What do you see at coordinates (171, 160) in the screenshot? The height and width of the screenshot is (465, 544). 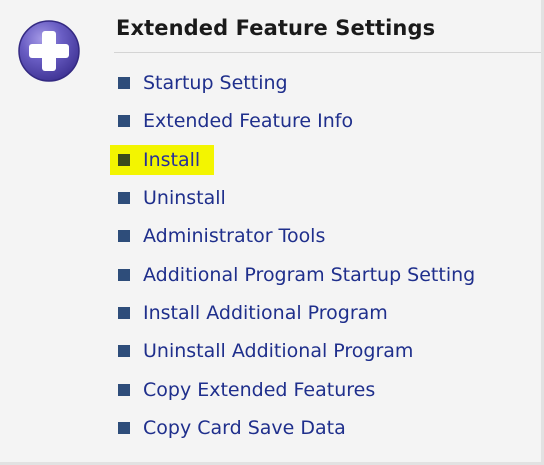 I see `menu-item-label: Install` at bounding box center [171, 160].